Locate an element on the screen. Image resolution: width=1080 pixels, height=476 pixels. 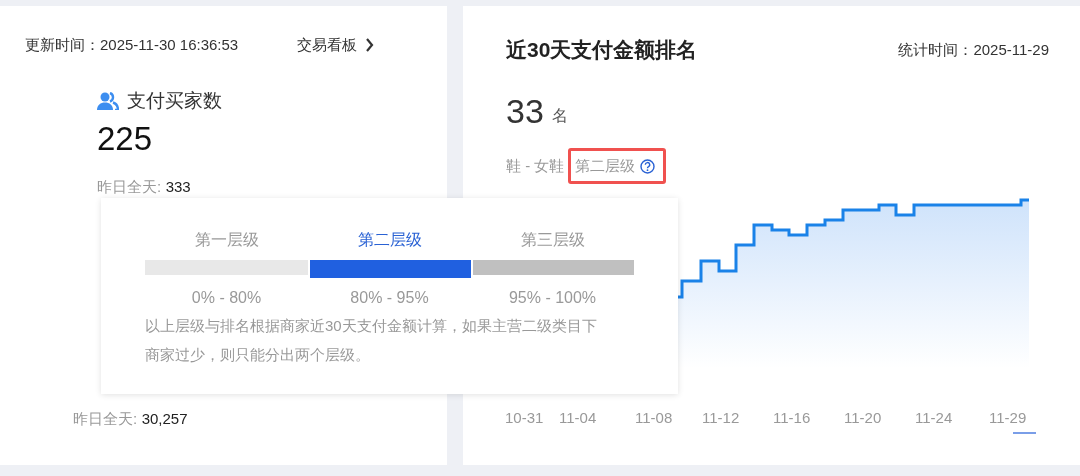
tier-note: 以上层级与排名根据商家近30天支付金额计算，如果主营二级类目下商家过少，则只能分出两个层级。 is located at coordinates (371, 340).